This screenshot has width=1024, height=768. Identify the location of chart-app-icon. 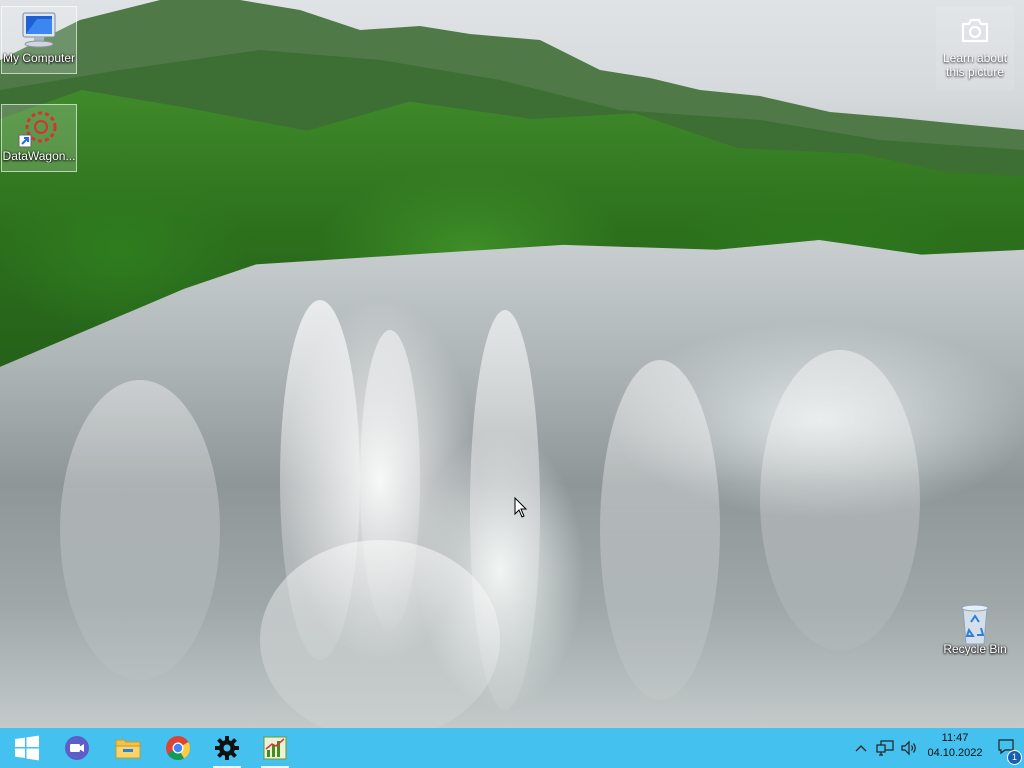
(275, 748).